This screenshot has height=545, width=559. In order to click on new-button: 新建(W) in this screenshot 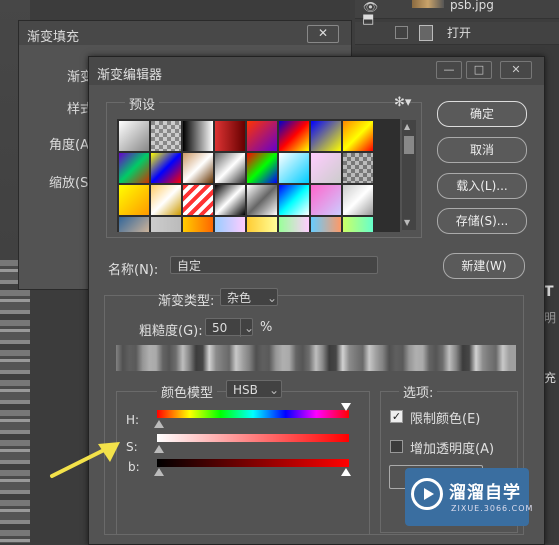, I will do `click(484, 266)`.